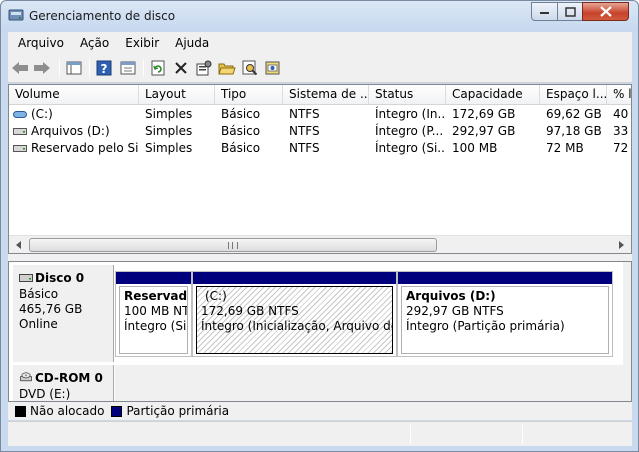  Describe the element at coordinates (177, 95) in the screenshot. I see `column-header-layout: Layout` at that location.